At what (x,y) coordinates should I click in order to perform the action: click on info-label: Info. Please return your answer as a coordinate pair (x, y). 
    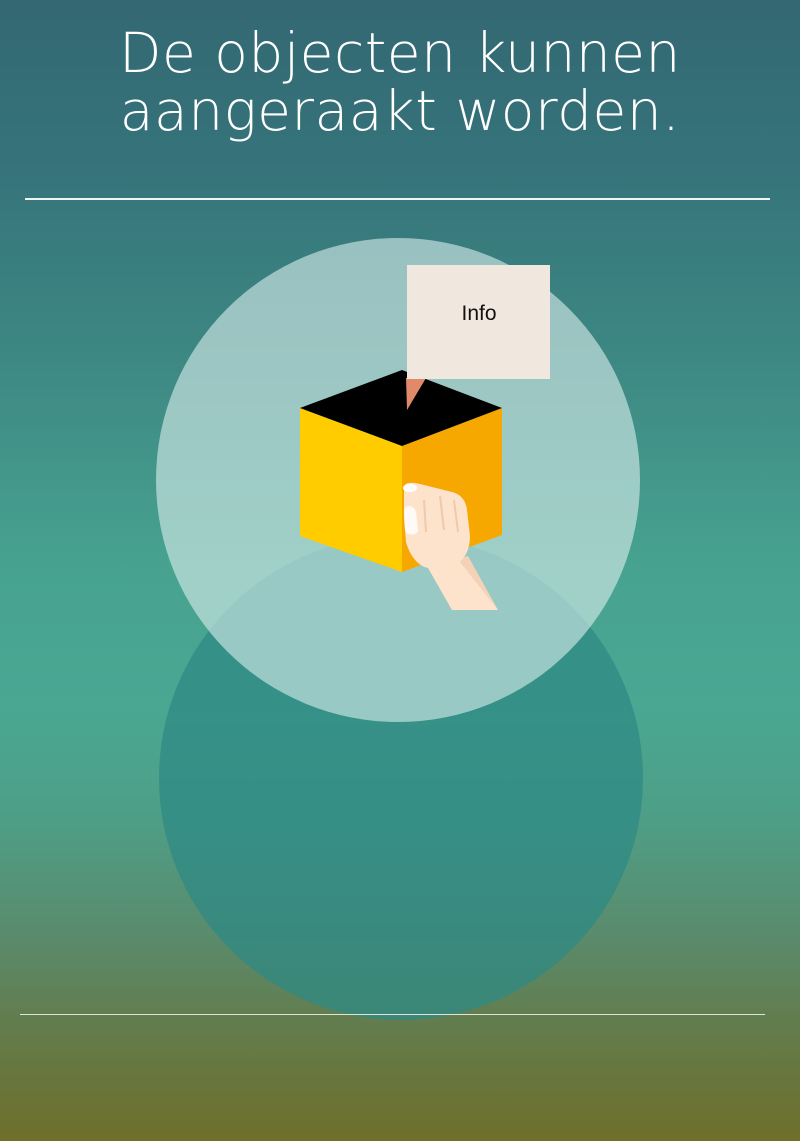
    Looking at the image, I should click on (478, 313).